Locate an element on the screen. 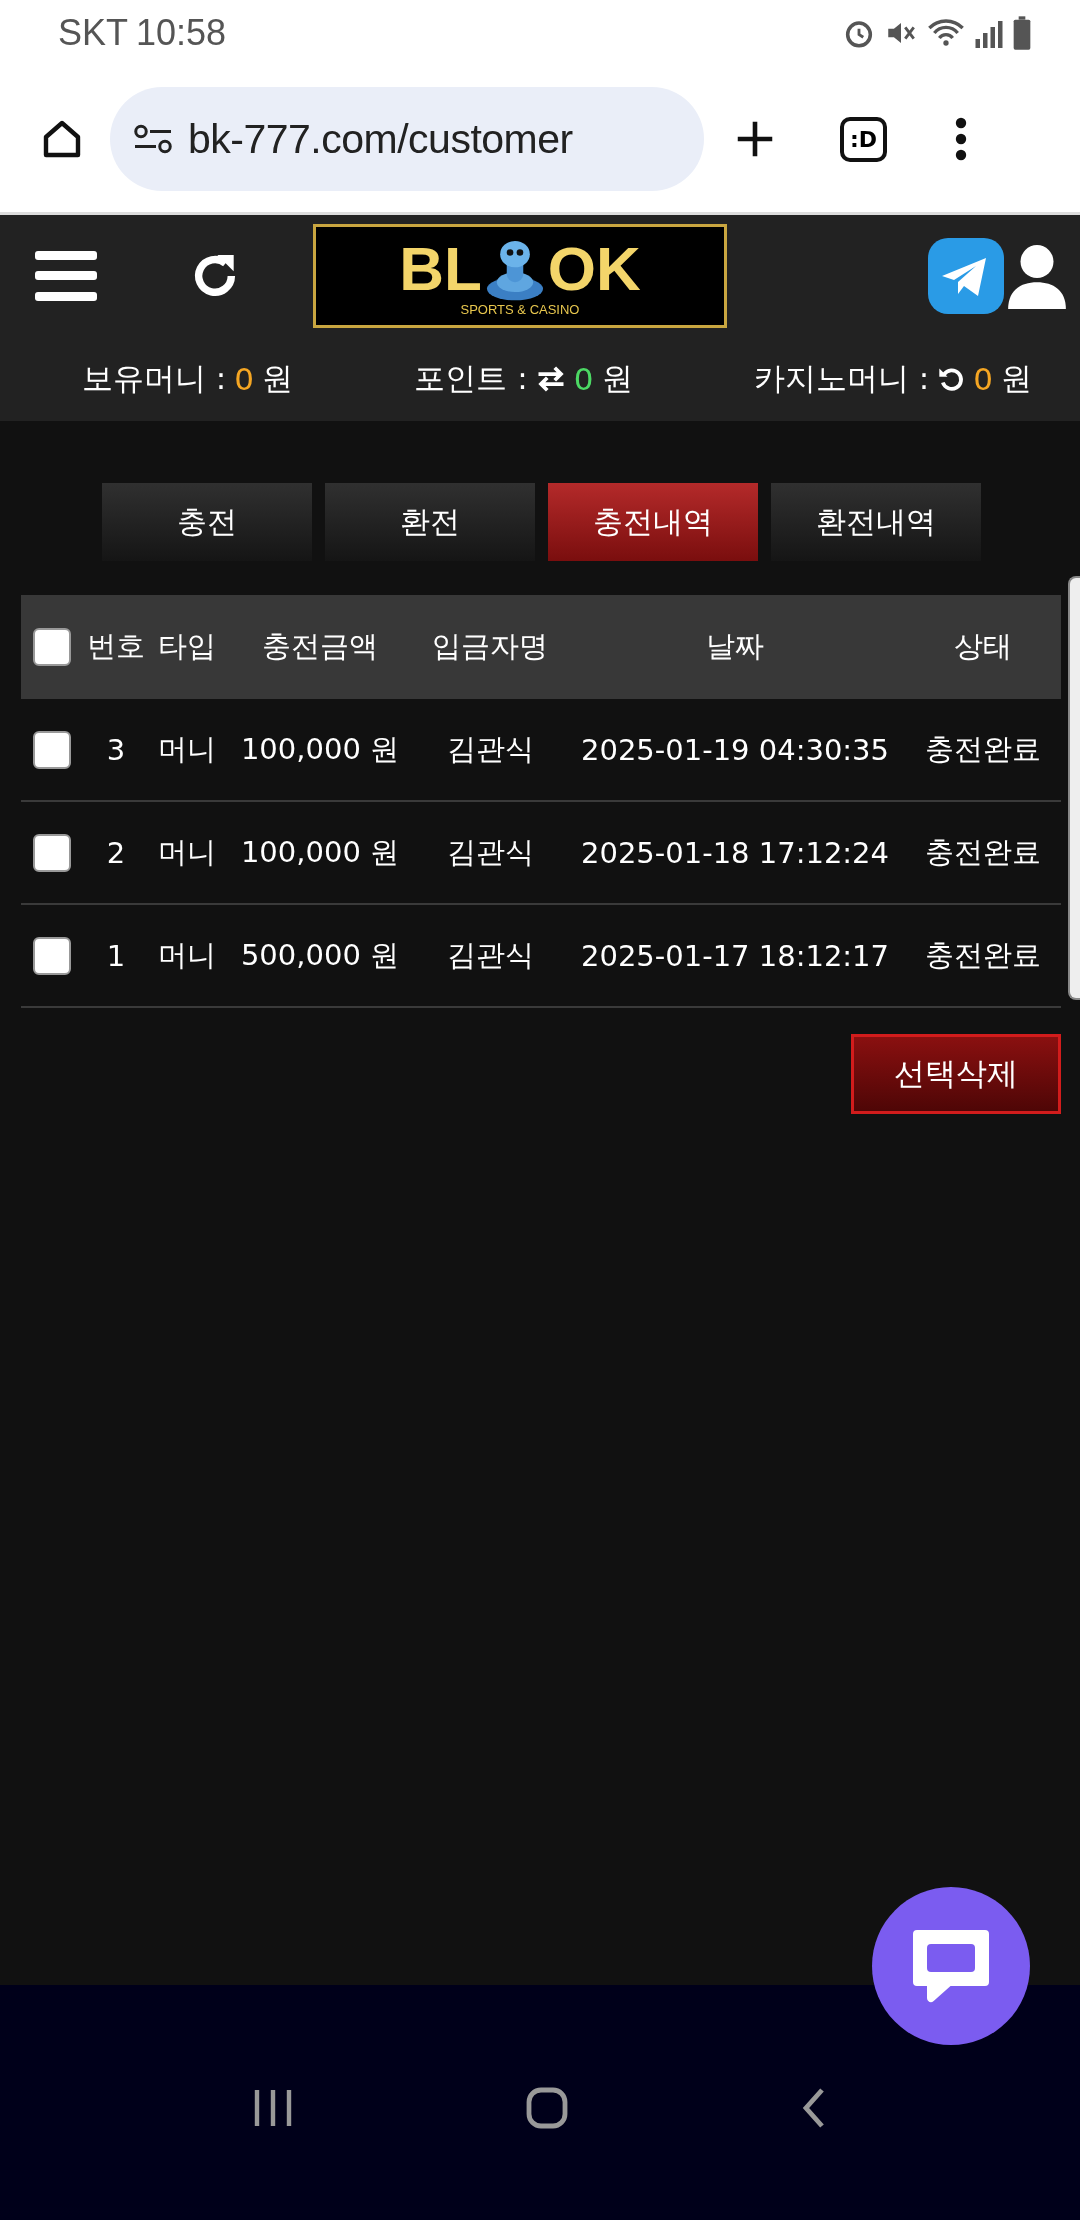 This screenshot has height=2220, width=1080. user-icon is located at coordinates (1037, 276).